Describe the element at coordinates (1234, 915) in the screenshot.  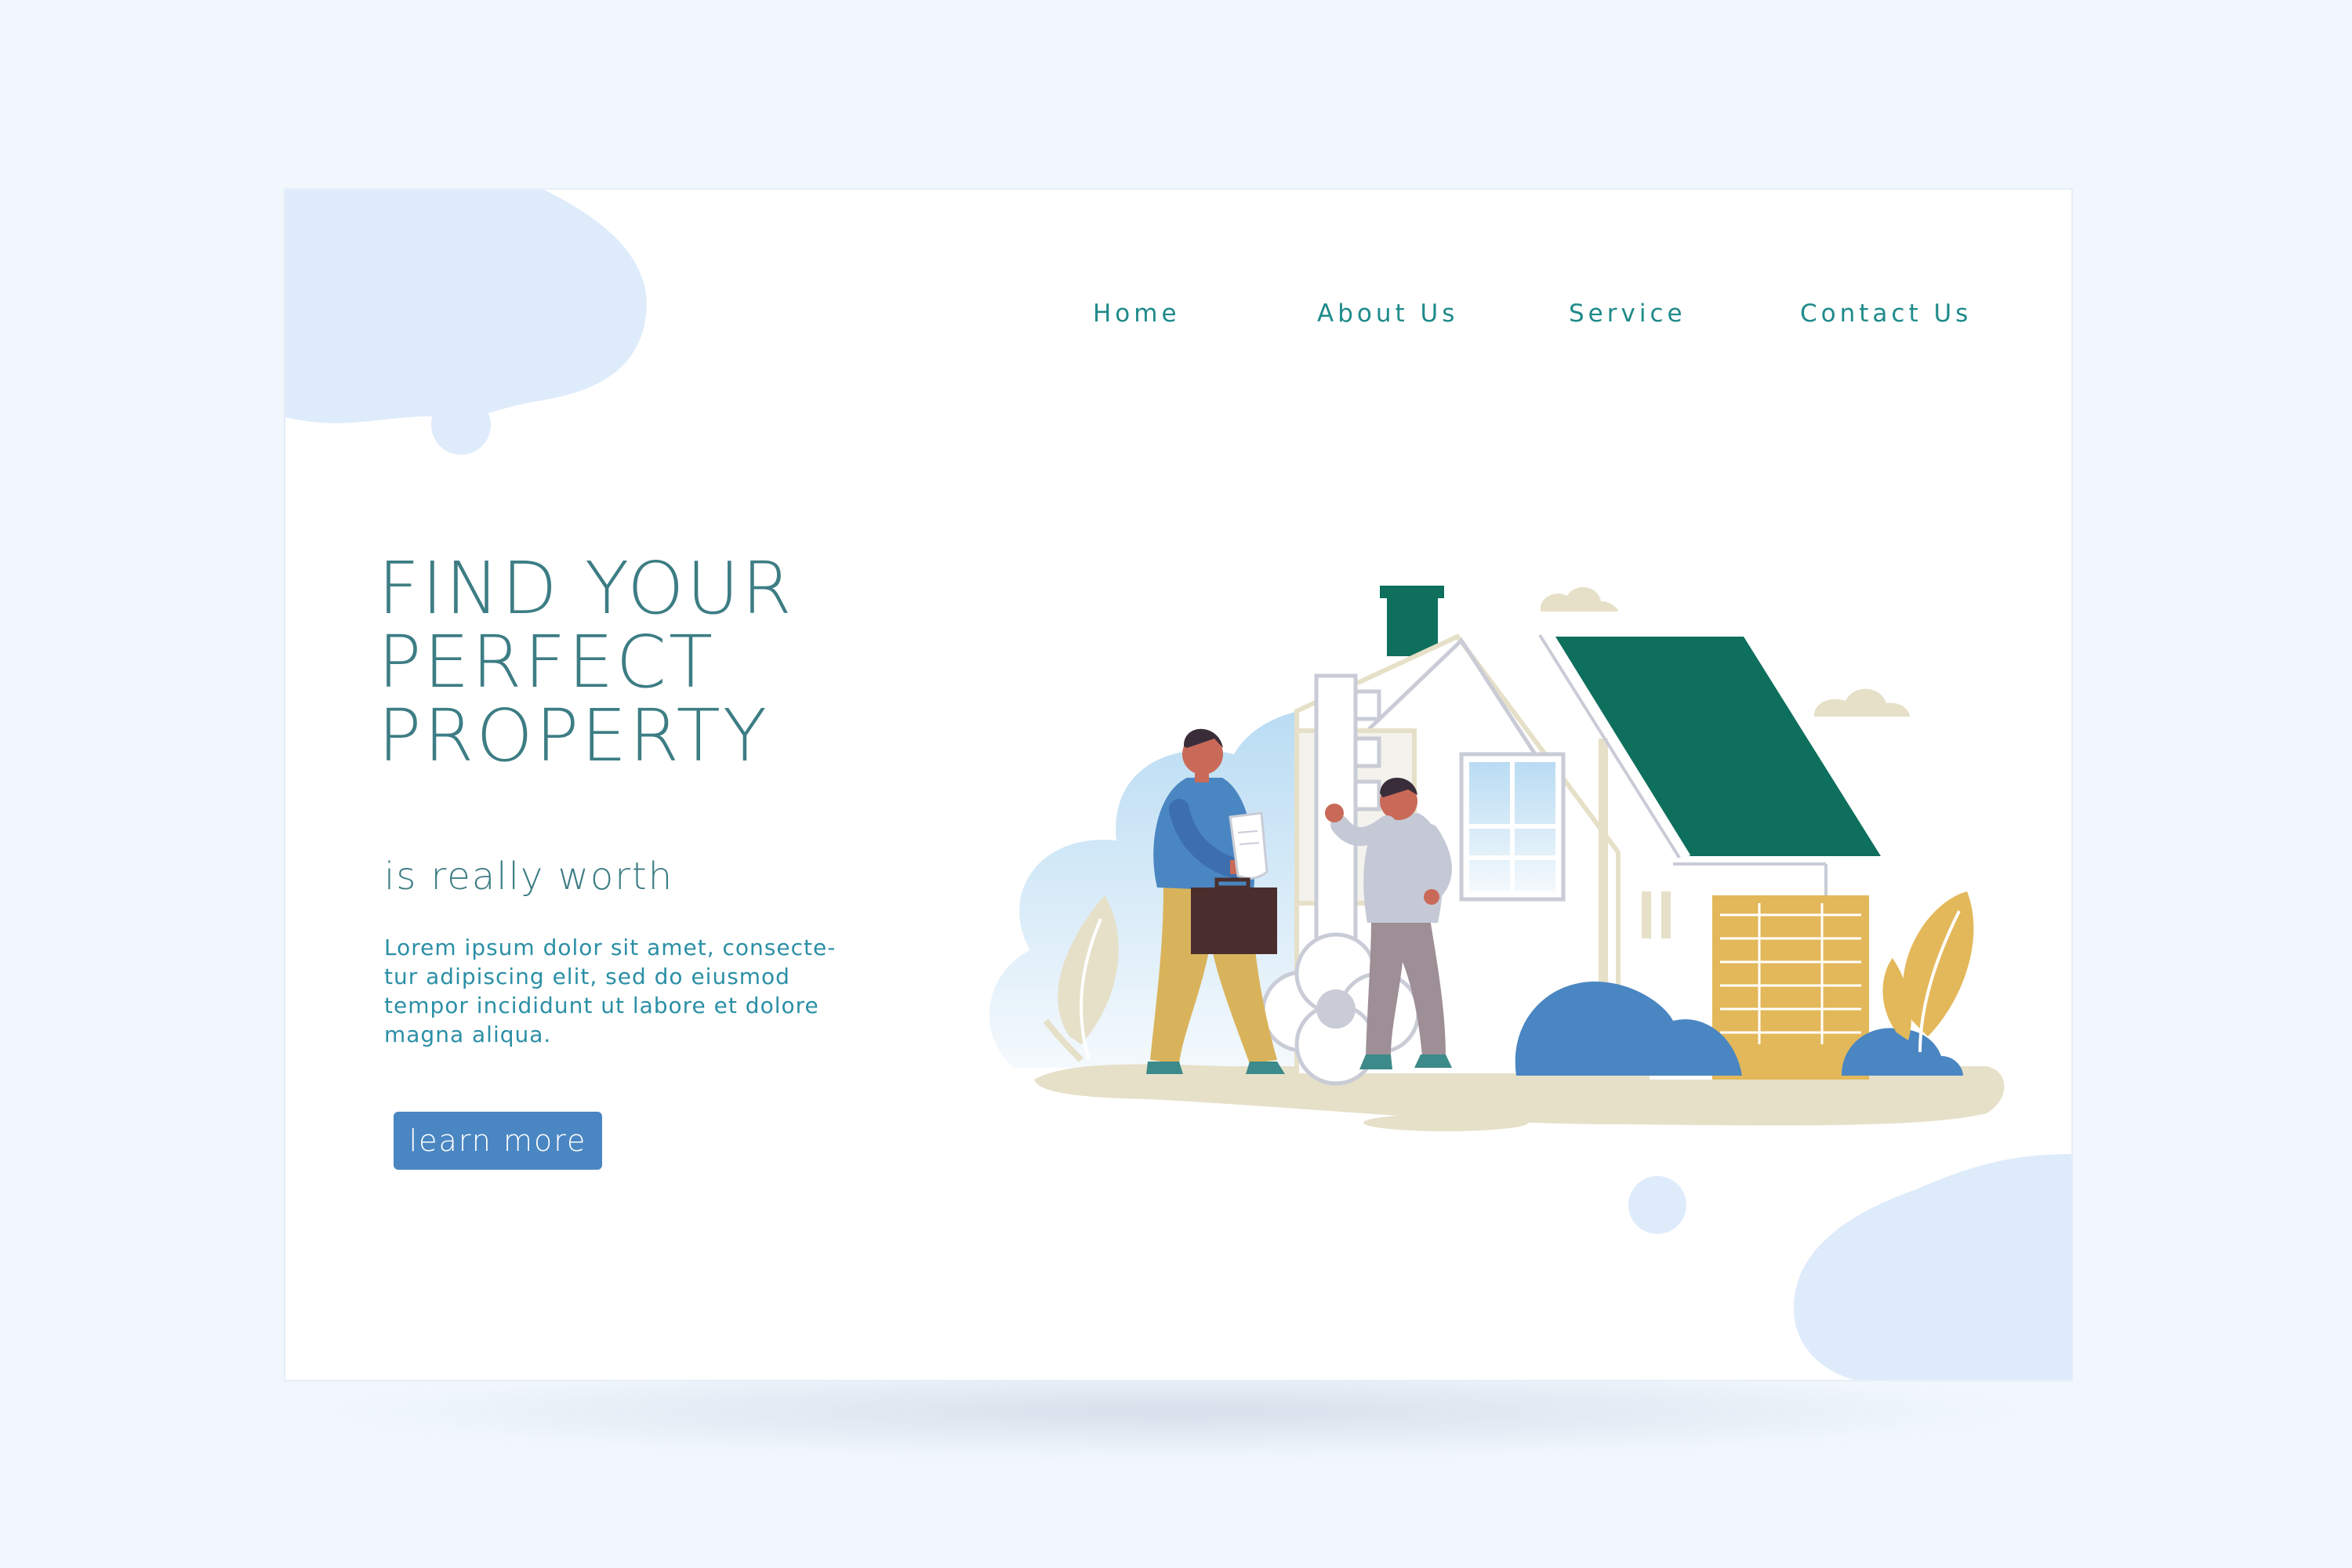
I see `briefcase-icon` at that location.